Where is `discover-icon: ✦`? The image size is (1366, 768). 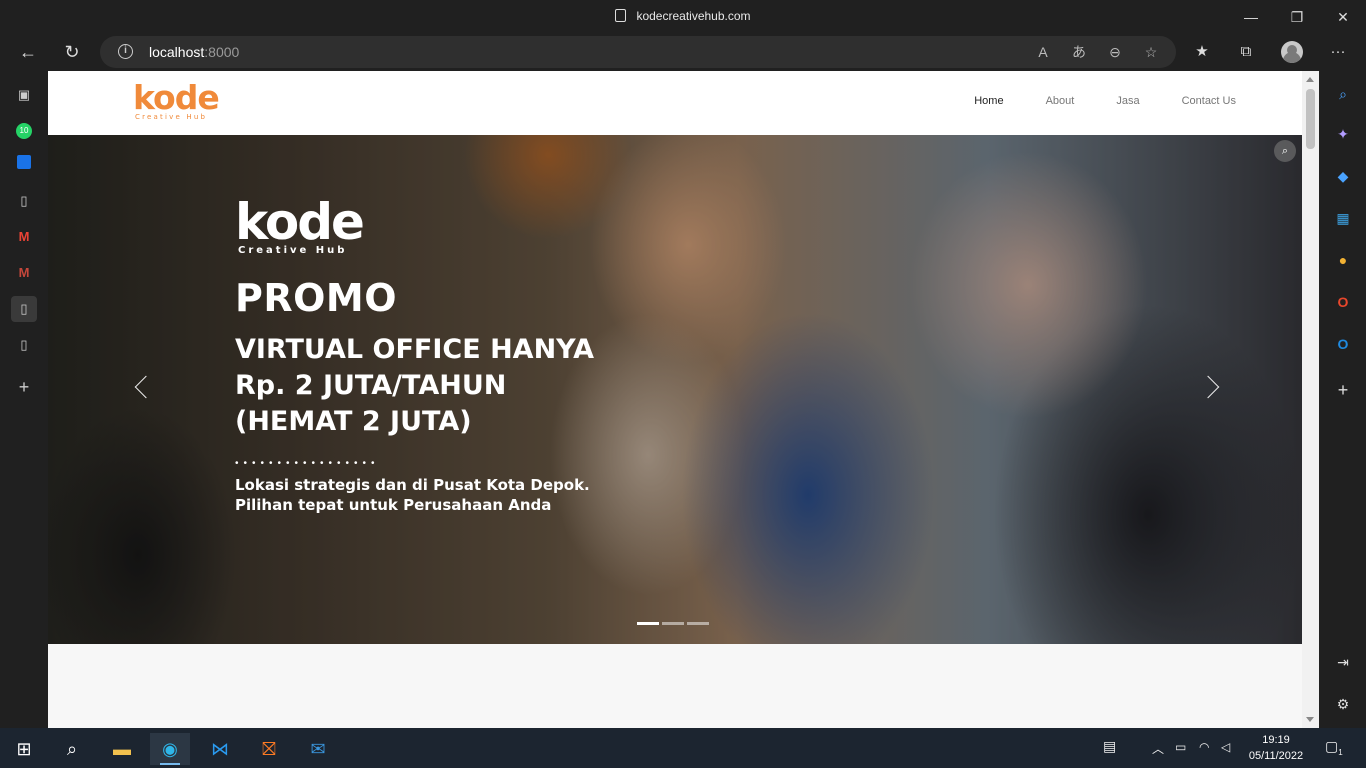 discover-icon: ✦ is located at coordinates (1343, 134).